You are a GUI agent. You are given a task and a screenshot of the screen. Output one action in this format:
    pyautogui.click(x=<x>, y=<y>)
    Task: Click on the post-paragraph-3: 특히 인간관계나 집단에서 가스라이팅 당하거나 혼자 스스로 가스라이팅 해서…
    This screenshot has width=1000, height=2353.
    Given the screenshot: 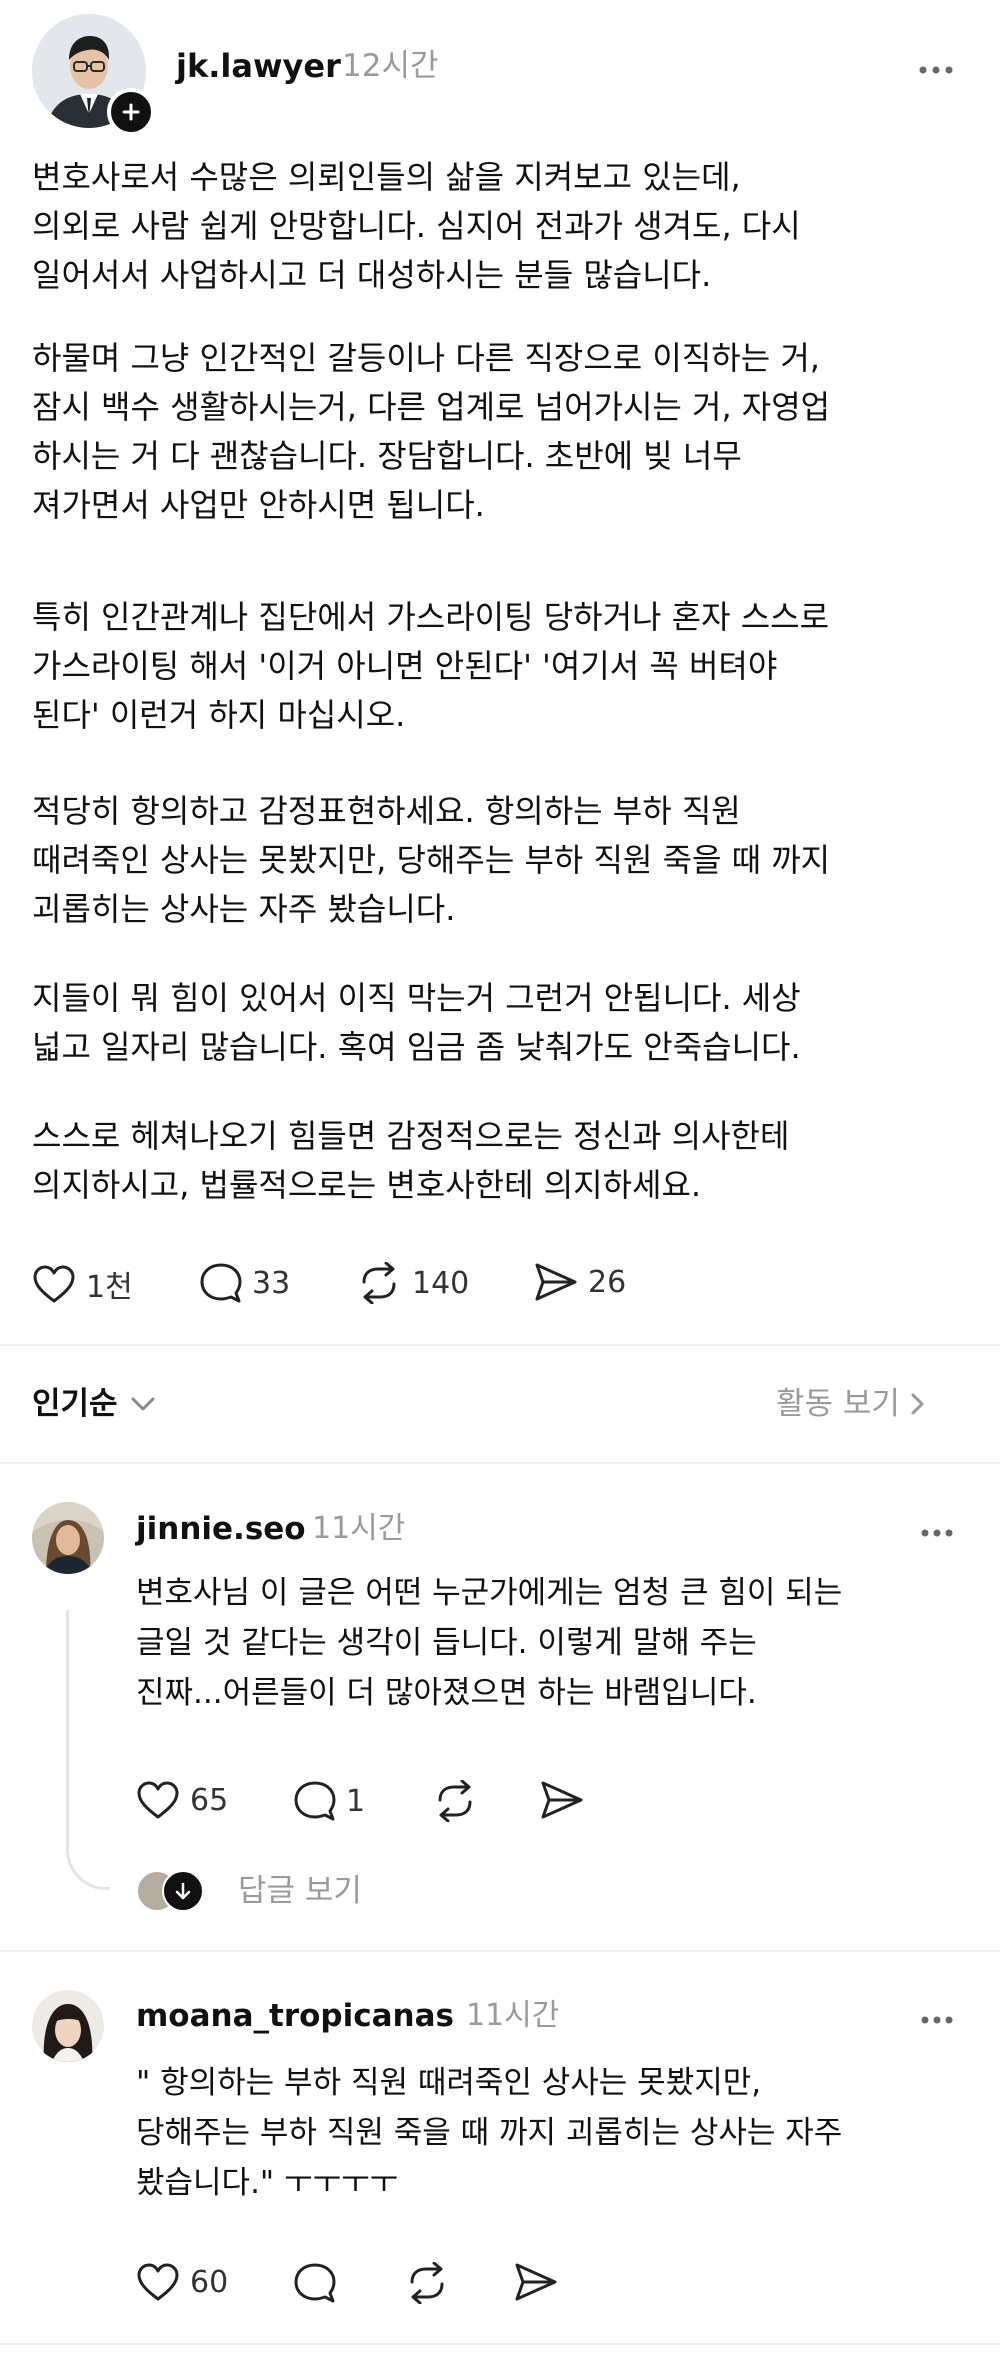 What is the action you would take?
    pyautogui.click(x=431, y=666)
    